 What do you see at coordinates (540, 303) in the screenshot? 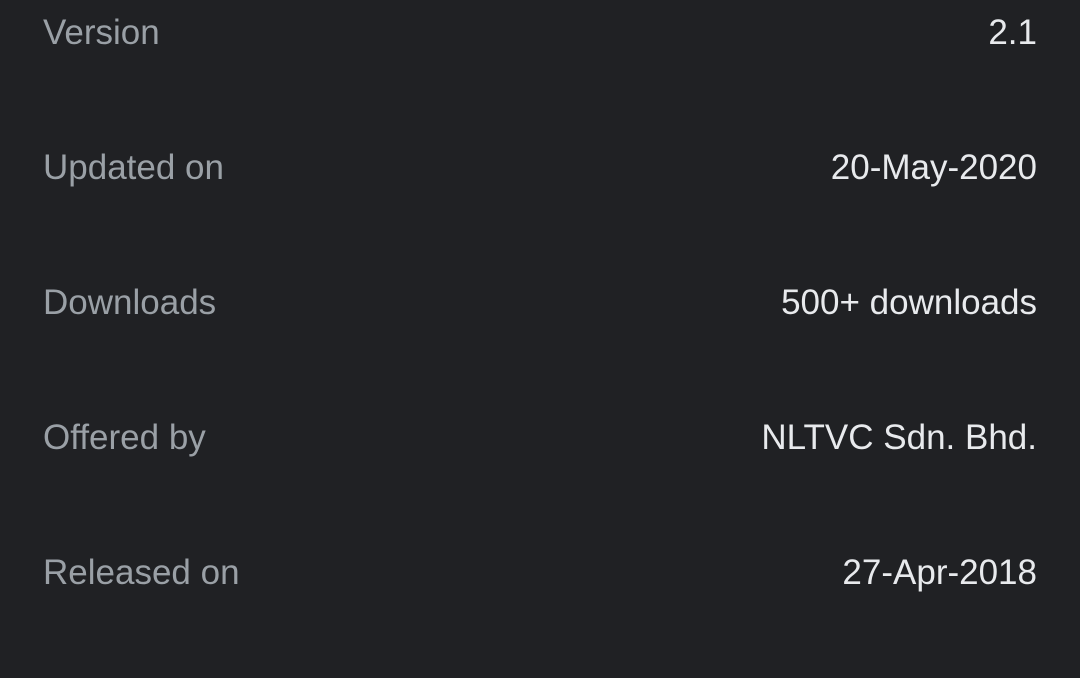
I see `downloads-row: Downloads 500+ downloads` at bounding box center [540, 303].